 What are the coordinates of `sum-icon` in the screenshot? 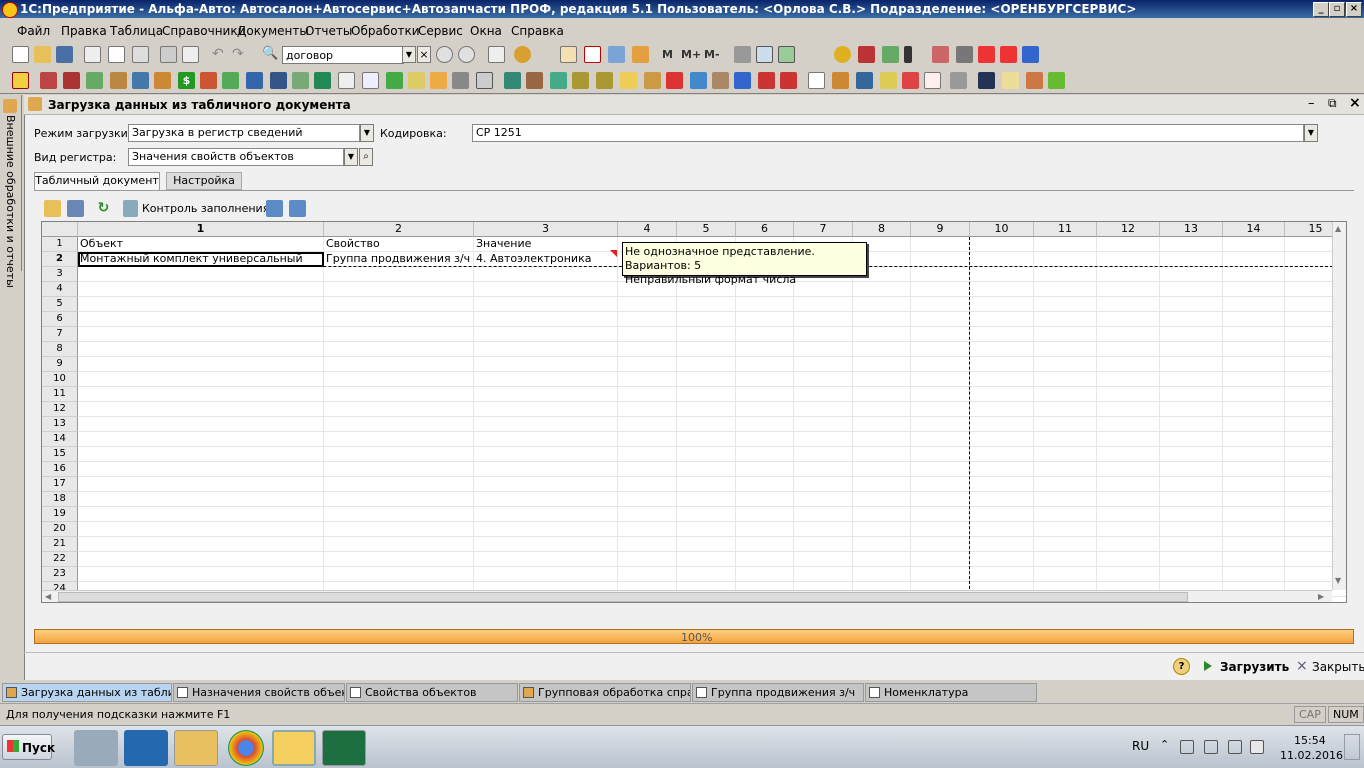 It's located at (932, 80).